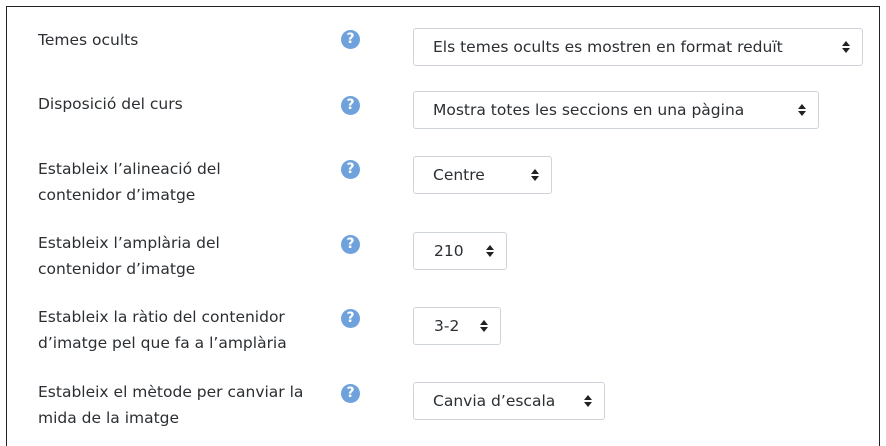 This screenshot has height=446, width=886. Describe the element at coordinates (88, 40) in the screenshot. I see `label-hidden-sections: Temes ocults` at that location.